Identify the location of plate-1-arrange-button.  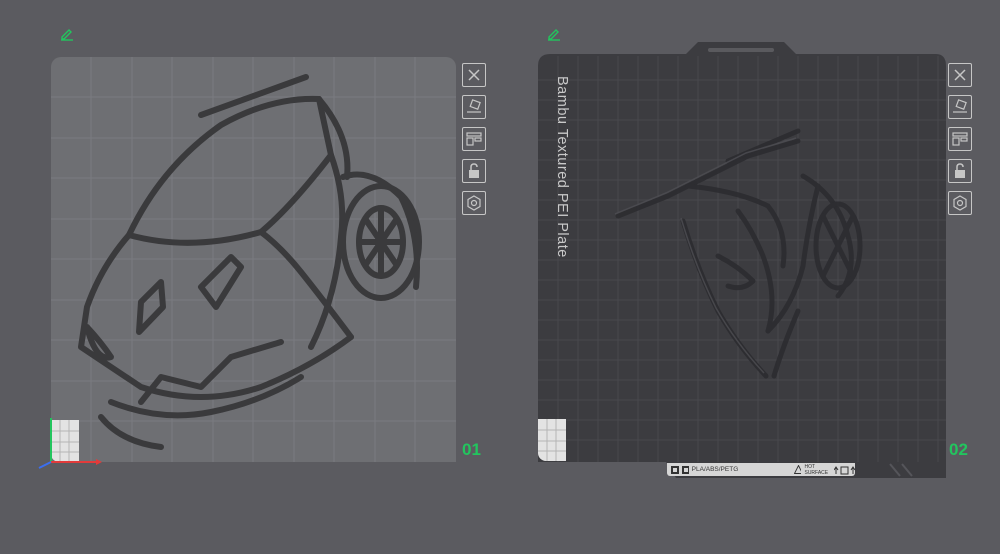
(474, 139).